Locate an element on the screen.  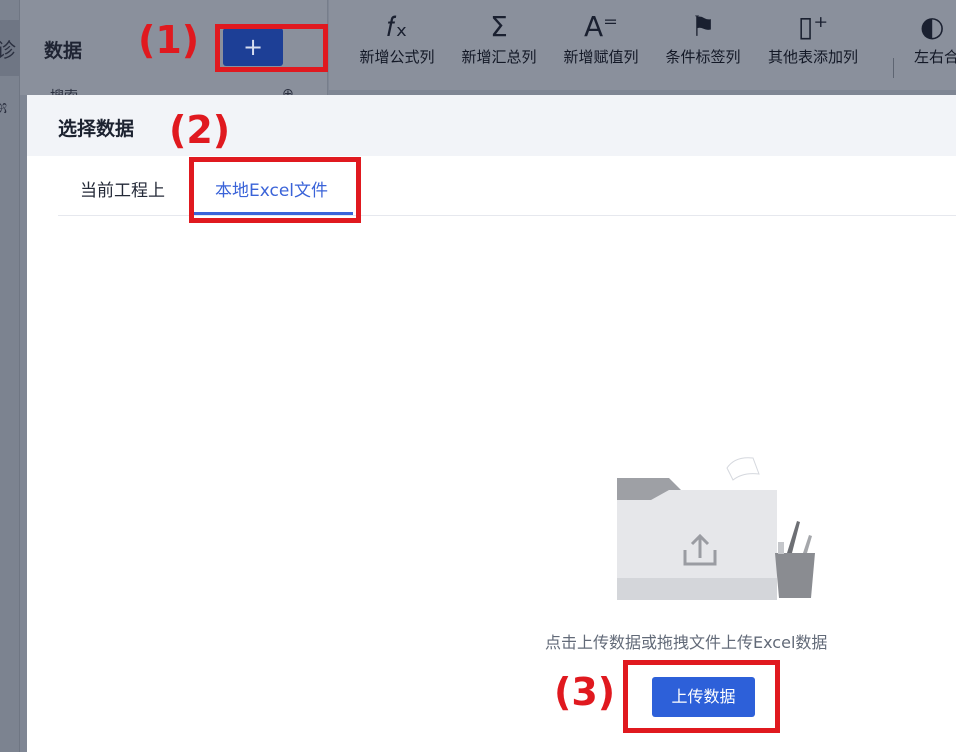
add-column-from-other-table-button: ▯⁺ 其他表添加列 is located at coordinates (813, 46).